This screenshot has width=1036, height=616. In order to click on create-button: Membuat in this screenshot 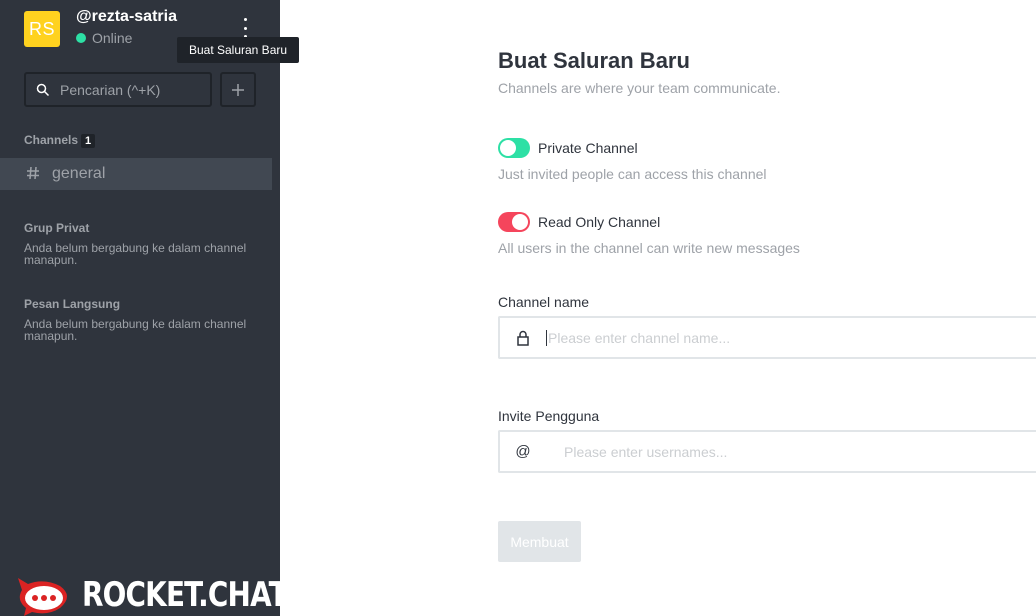, I will do `click(539, 541)`.